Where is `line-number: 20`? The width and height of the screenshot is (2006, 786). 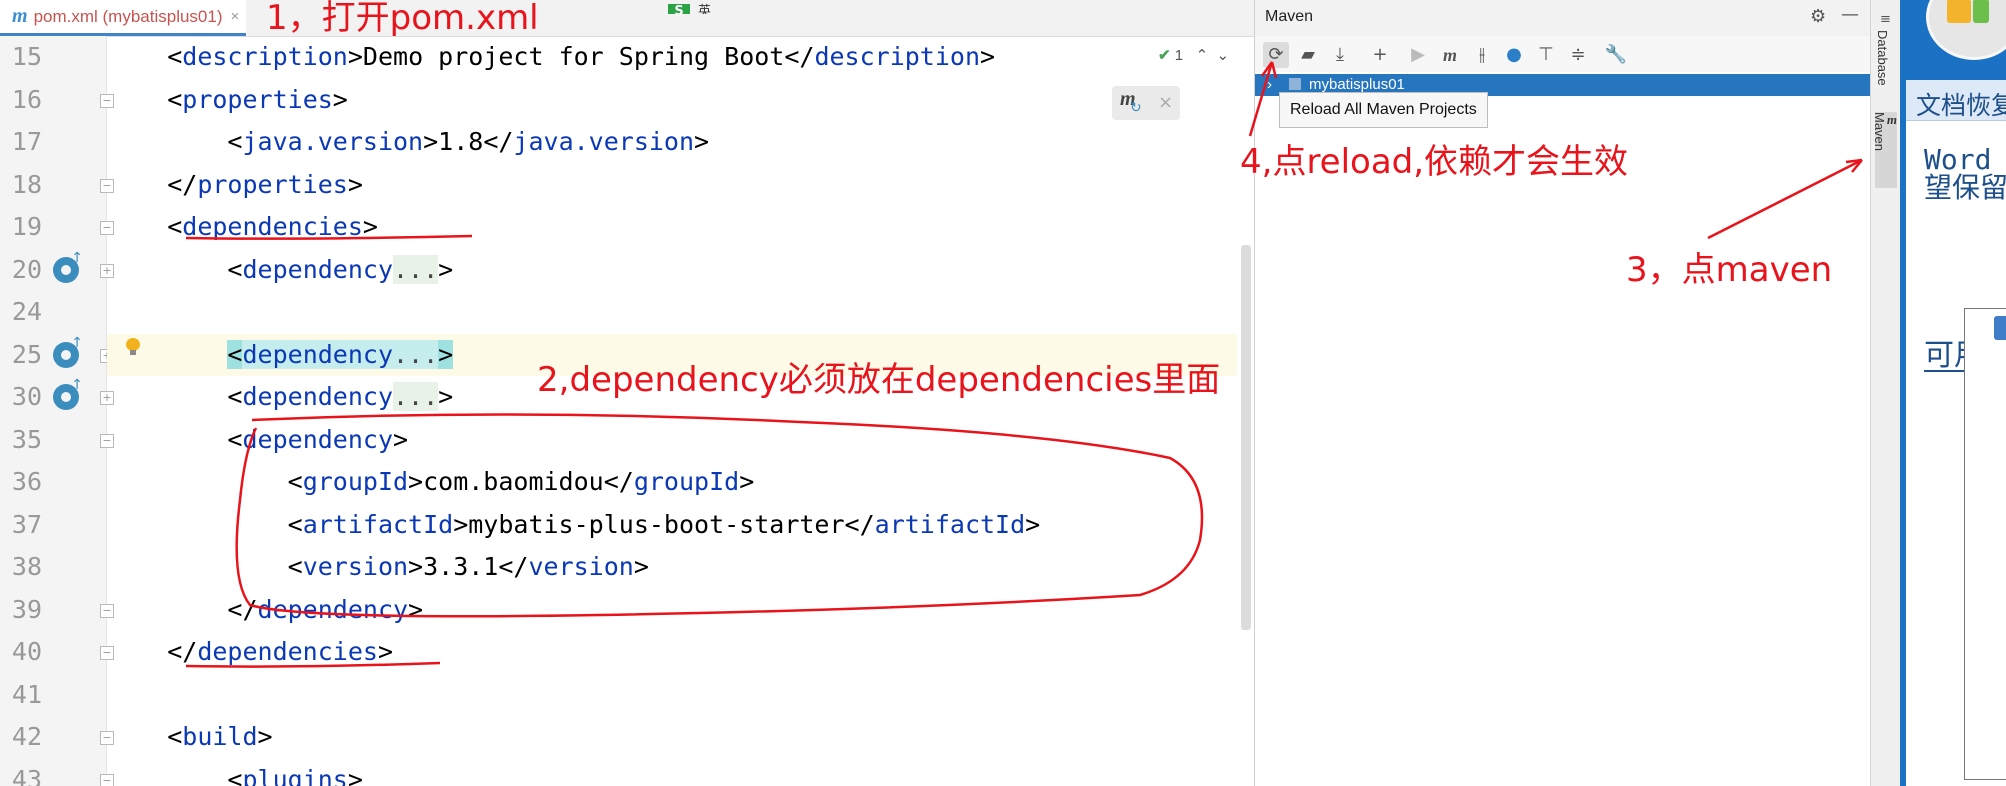
line-number: 20 is located at coordinates (26, 269).